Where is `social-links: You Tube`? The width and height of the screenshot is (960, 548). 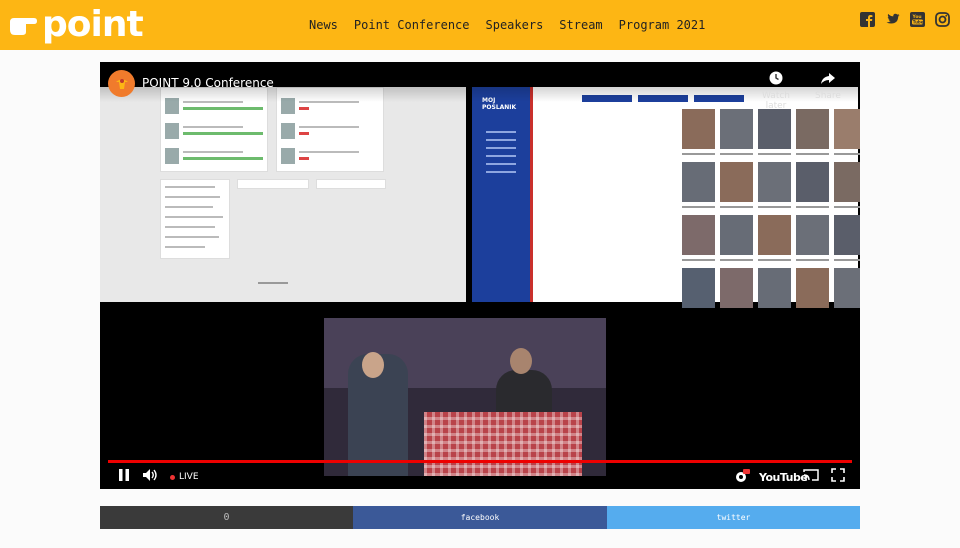
social-links: You Tube is located at coordinates (905, 19).